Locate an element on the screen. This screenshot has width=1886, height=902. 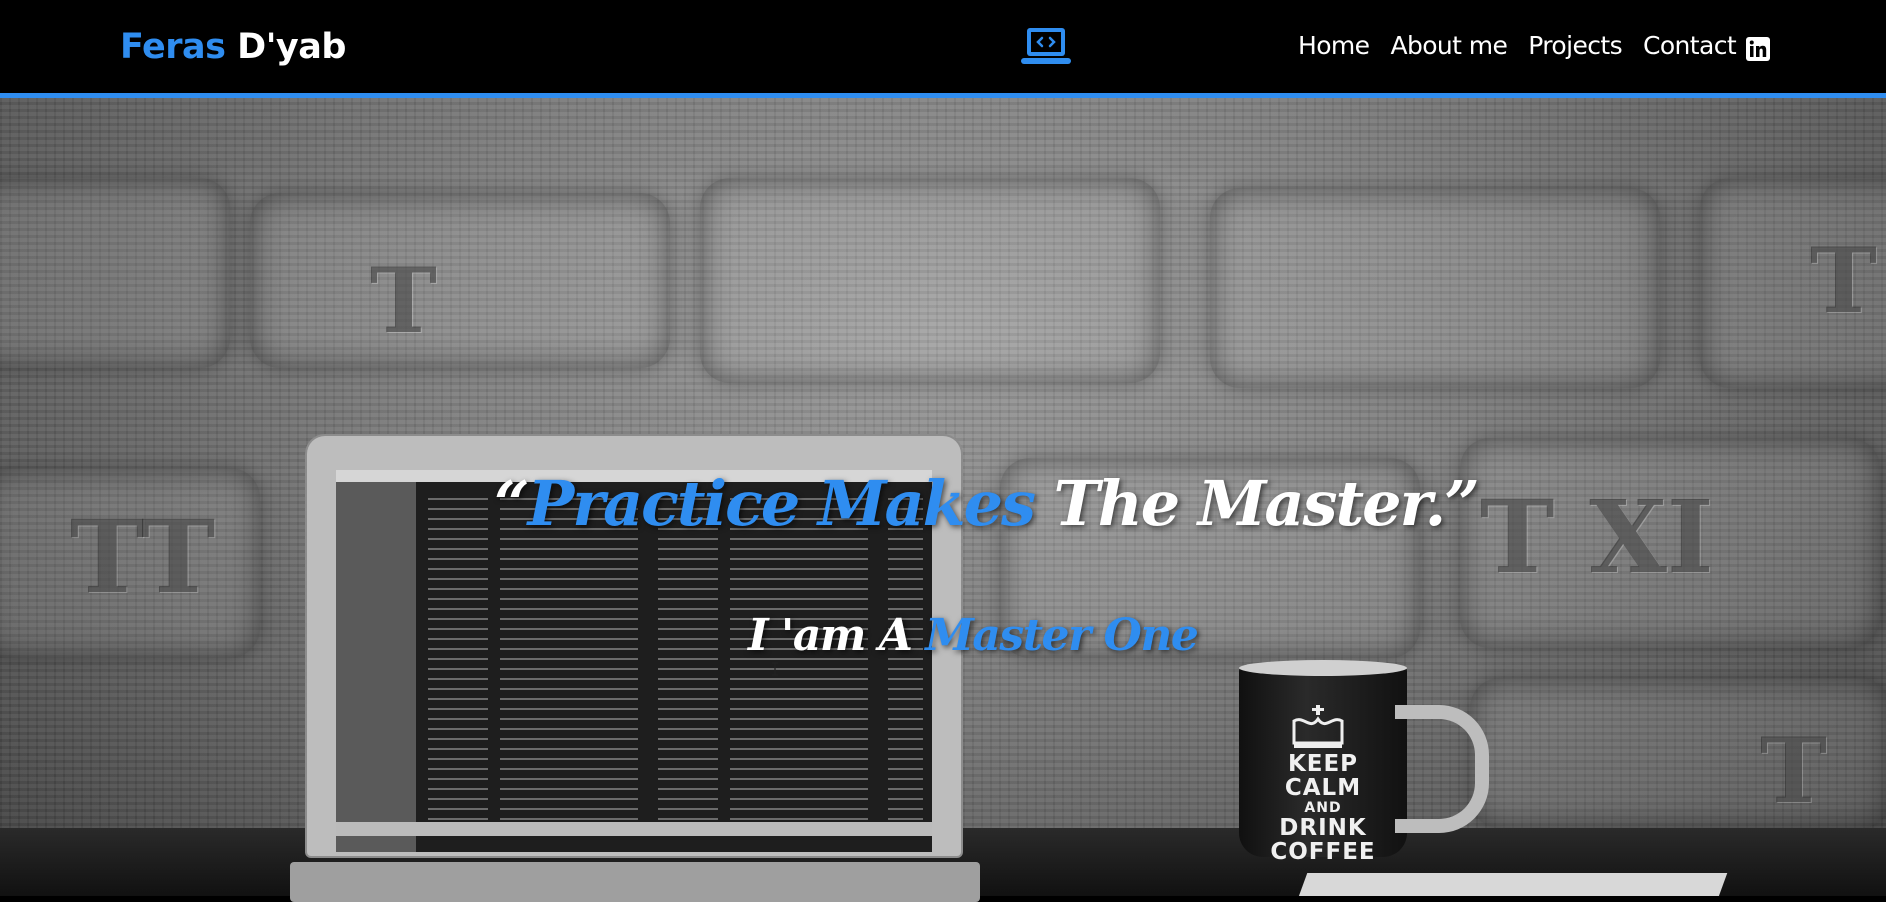
tagline-prefix: I 'am A is located at coordinates (837, 635).